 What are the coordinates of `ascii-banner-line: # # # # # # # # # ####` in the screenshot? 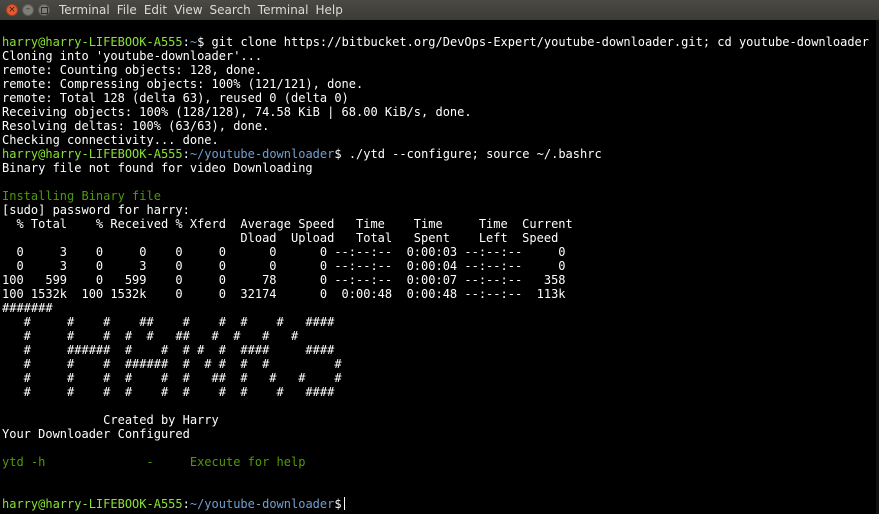 It's located at (168, 392).